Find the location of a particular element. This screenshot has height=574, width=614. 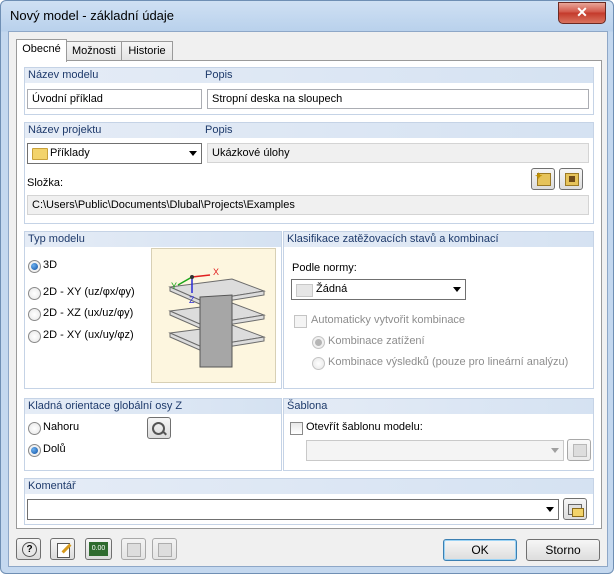

model-type-2d-xy-plane-label: 2D - XY (ux/uy/φz) is located at coordinates (88, 335).